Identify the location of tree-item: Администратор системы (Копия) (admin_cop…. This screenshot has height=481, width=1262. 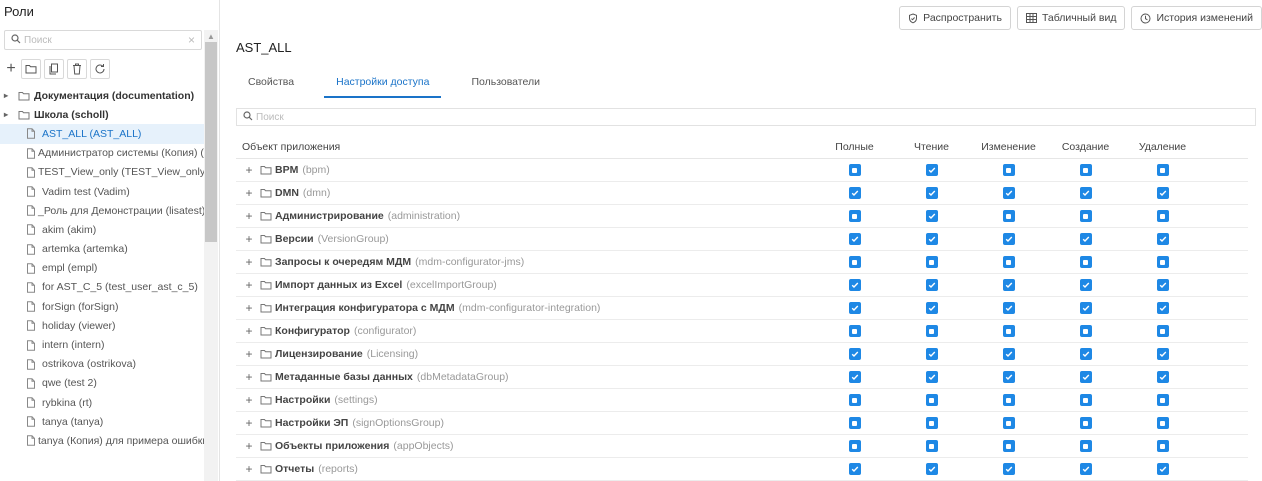
(102, 153).